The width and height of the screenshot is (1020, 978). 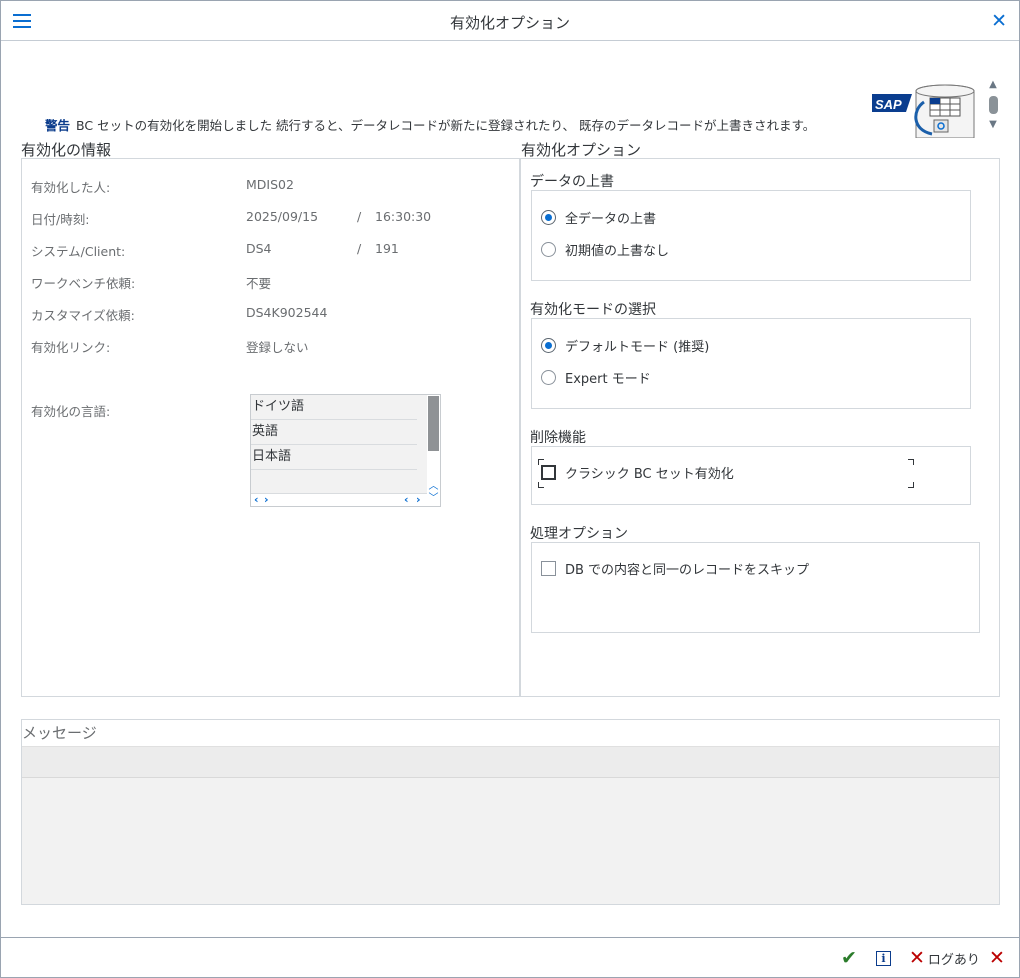 What do you see at coordinates (334, 407) in the screenshot?
I see `list-item: ドイツ語` at bounding box center [334, 407].